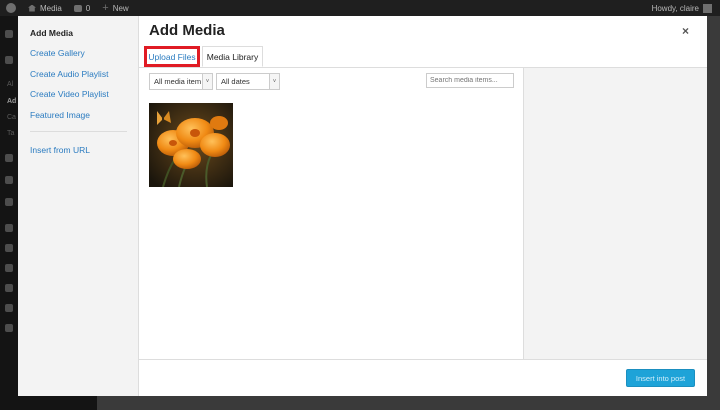 The height and width of the screenshot is (410, 720). What do you see at coordinates (32, 8) in the screenshot?
I see `home-icon` at bounding box center [32, 8].